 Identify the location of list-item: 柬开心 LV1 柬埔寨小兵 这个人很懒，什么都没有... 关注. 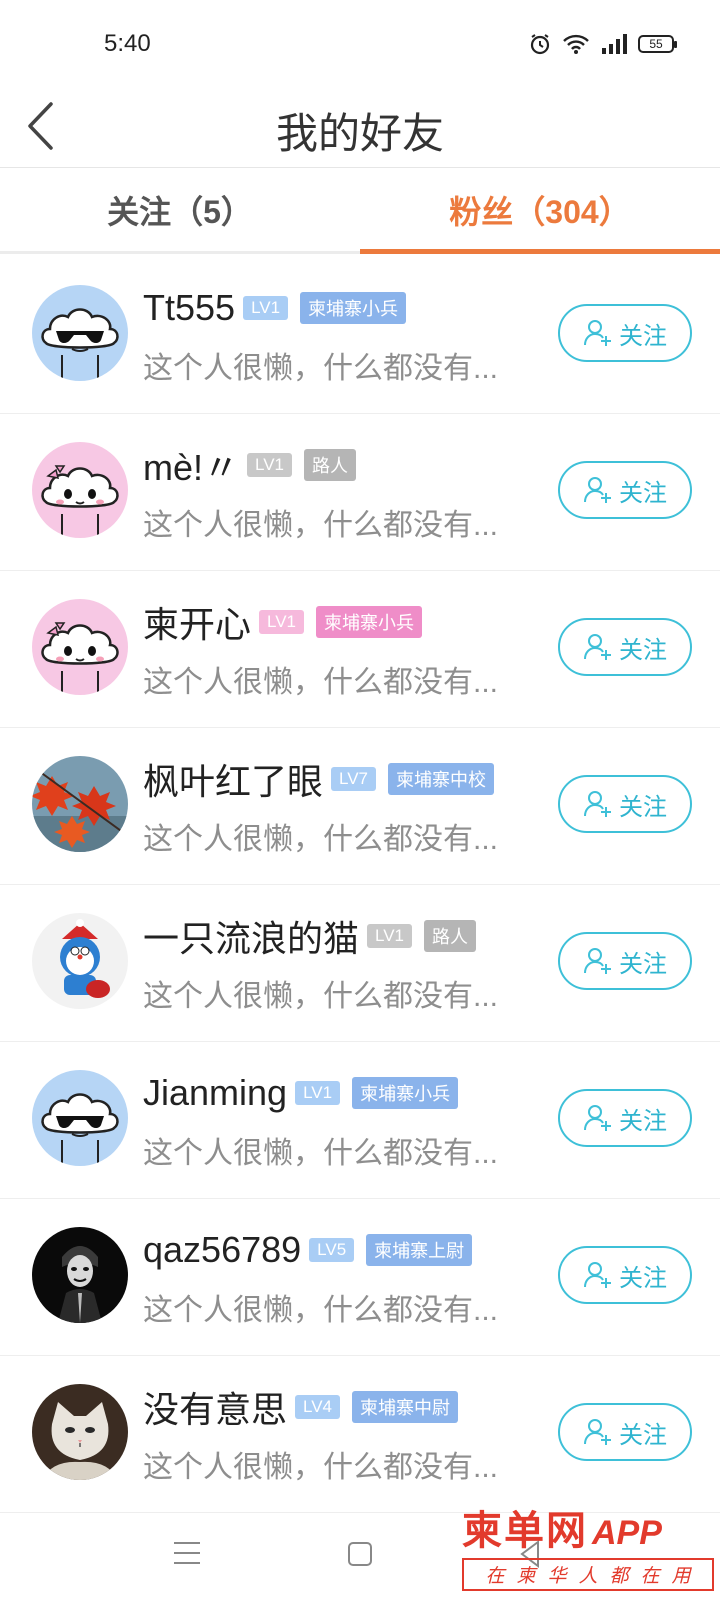
(360, 649).